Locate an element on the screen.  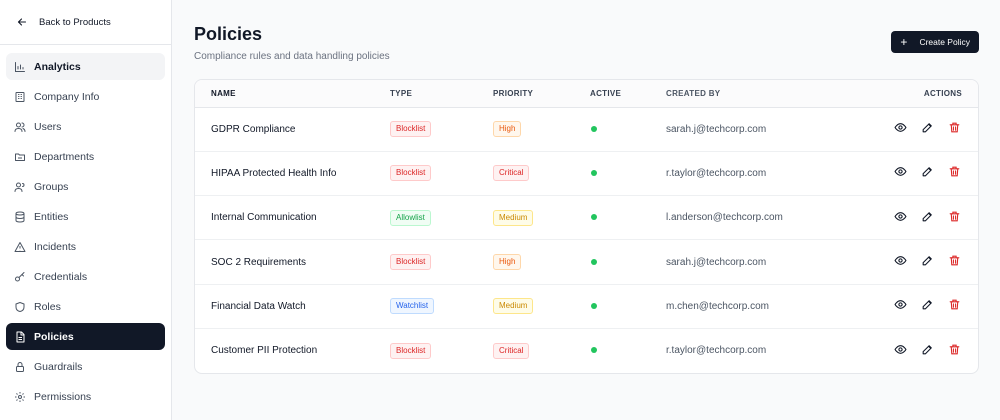
create-policy-button: + Create Policy is located at coordinates (935, 42).